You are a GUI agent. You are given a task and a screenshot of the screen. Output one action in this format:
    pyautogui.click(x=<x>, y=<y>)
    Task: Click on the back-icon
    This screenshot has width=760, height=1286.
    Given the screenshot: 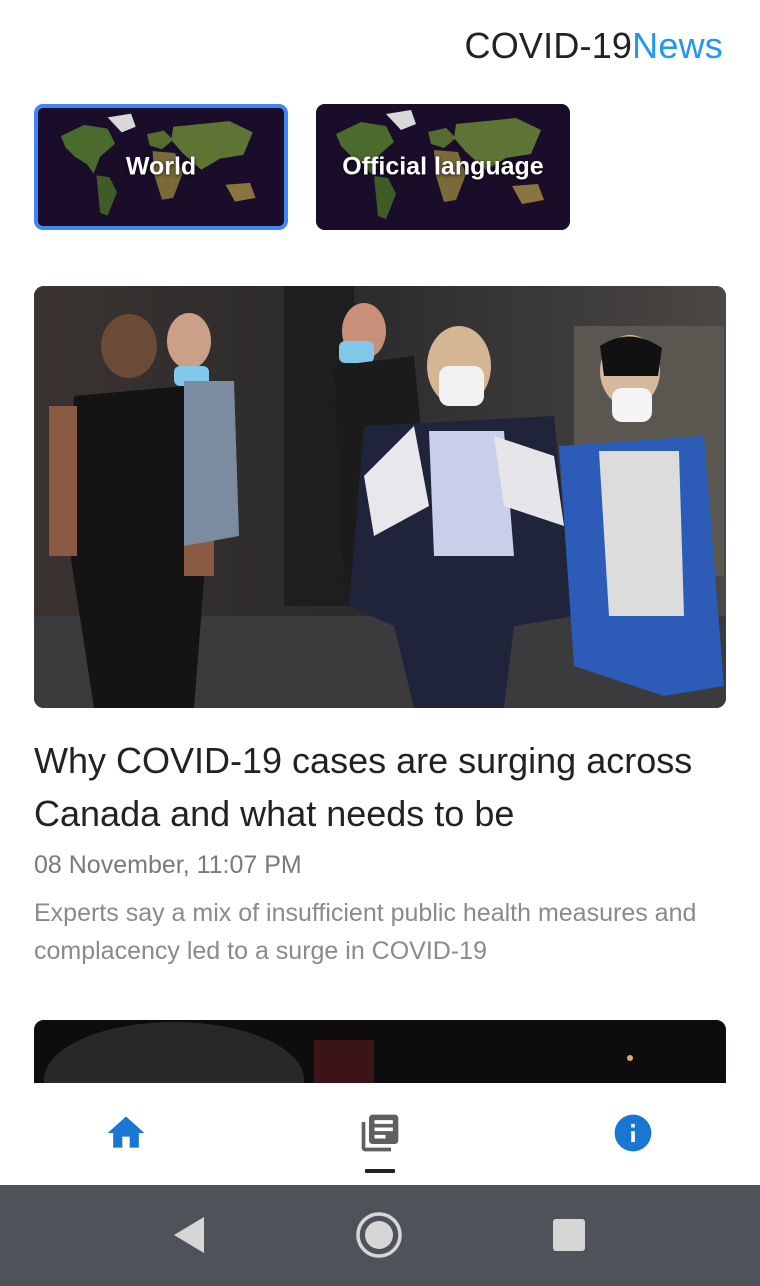 What is the action you would take?
    pyautogui.click(x=189, y=1235)
    